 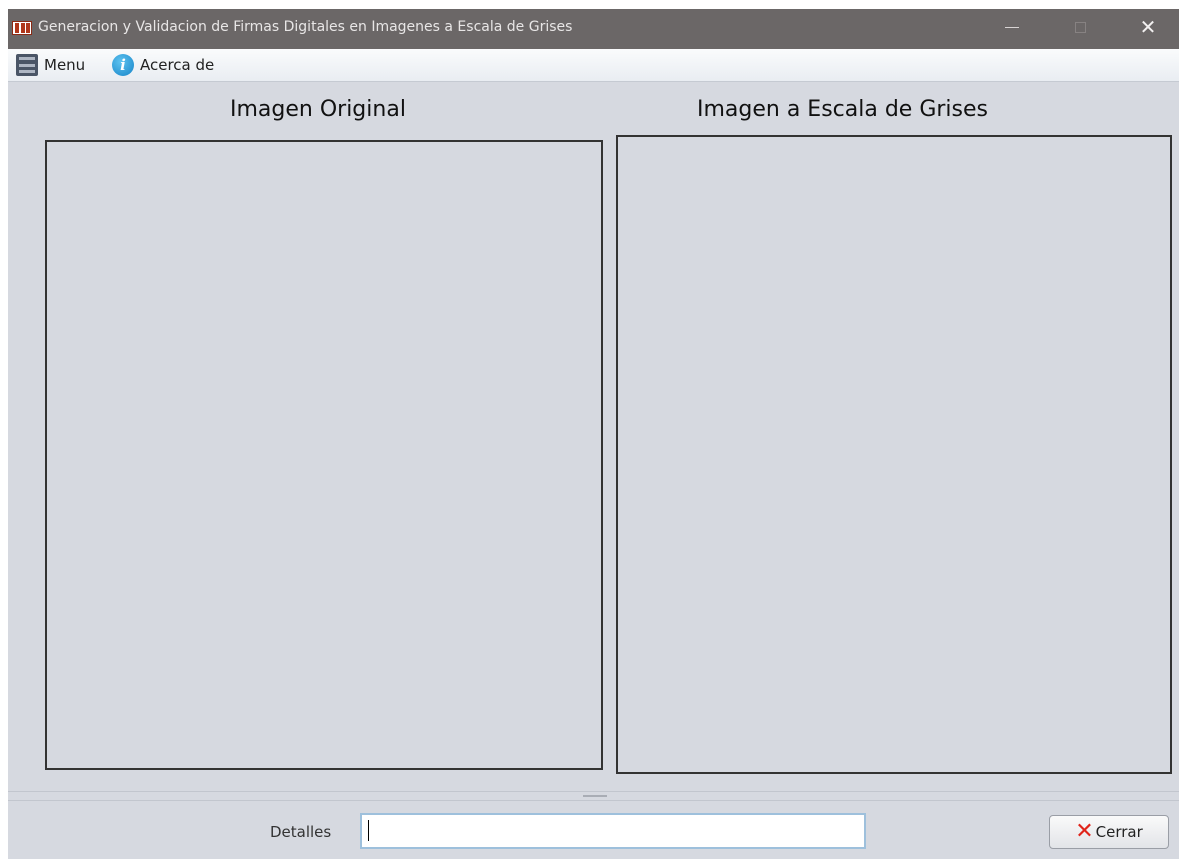 I want to click on maximize-button, so click(x=1080, y=27).